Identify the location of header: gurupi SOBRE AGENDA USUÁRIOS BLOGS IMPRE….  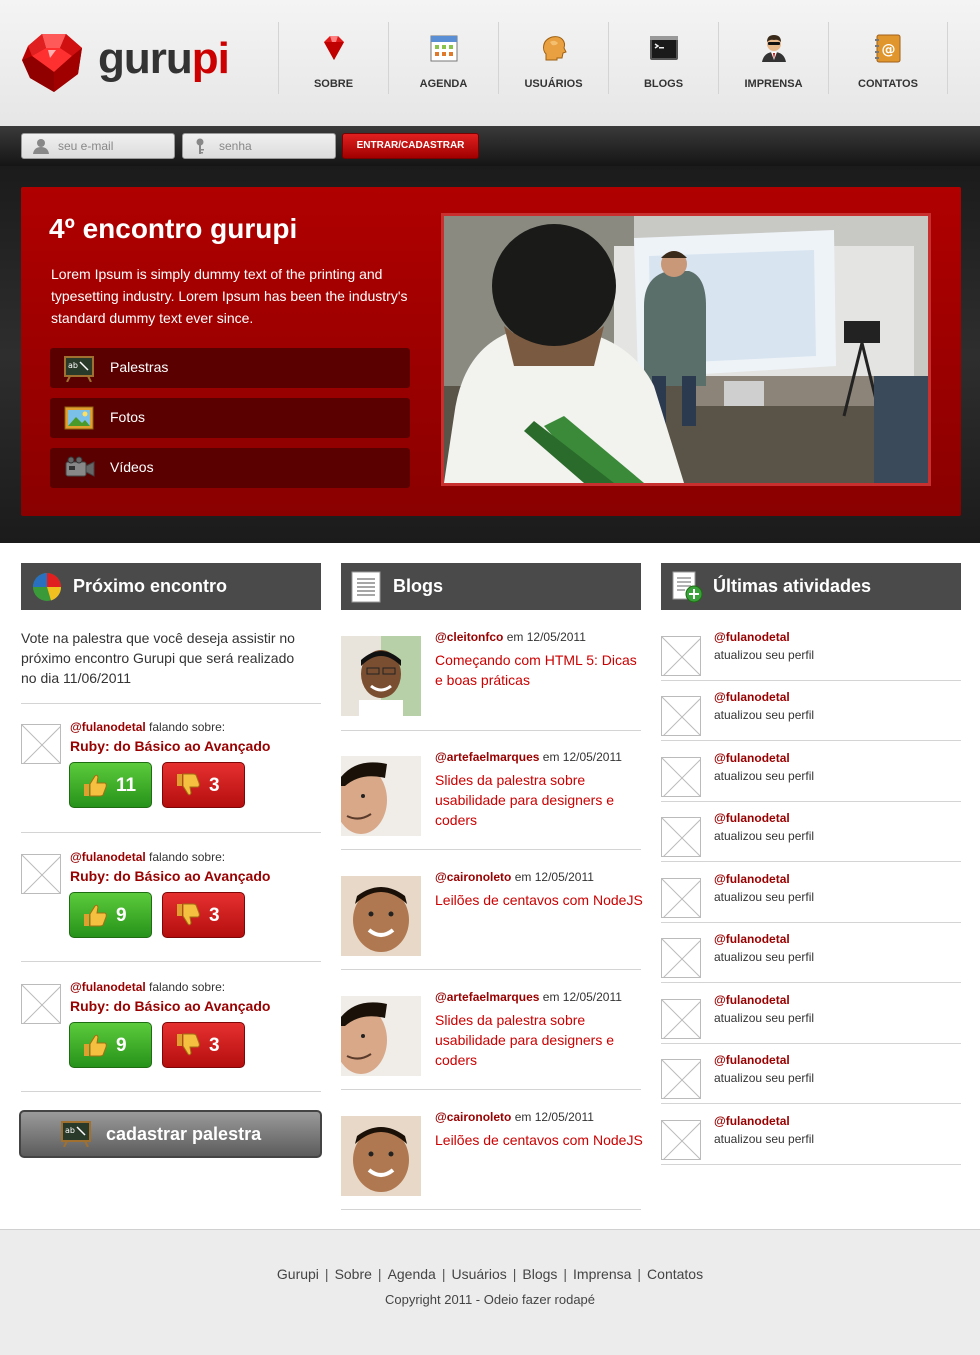
(490, 63).